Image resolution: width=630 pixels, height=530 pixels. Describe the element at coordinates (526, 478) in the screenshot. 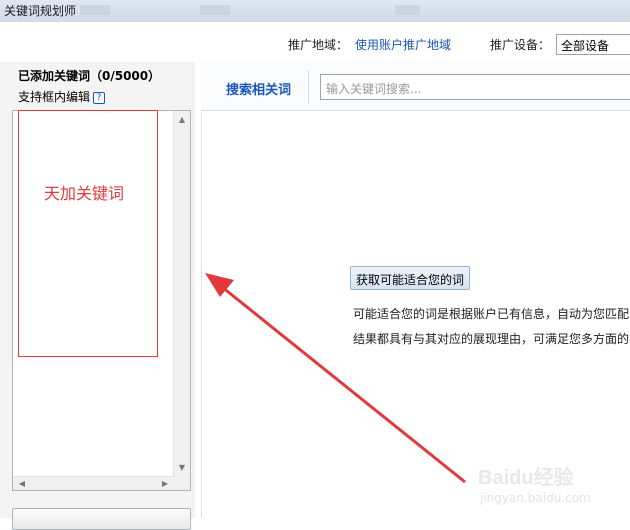

I see `watermark-brand: Baidu经验` at that location.